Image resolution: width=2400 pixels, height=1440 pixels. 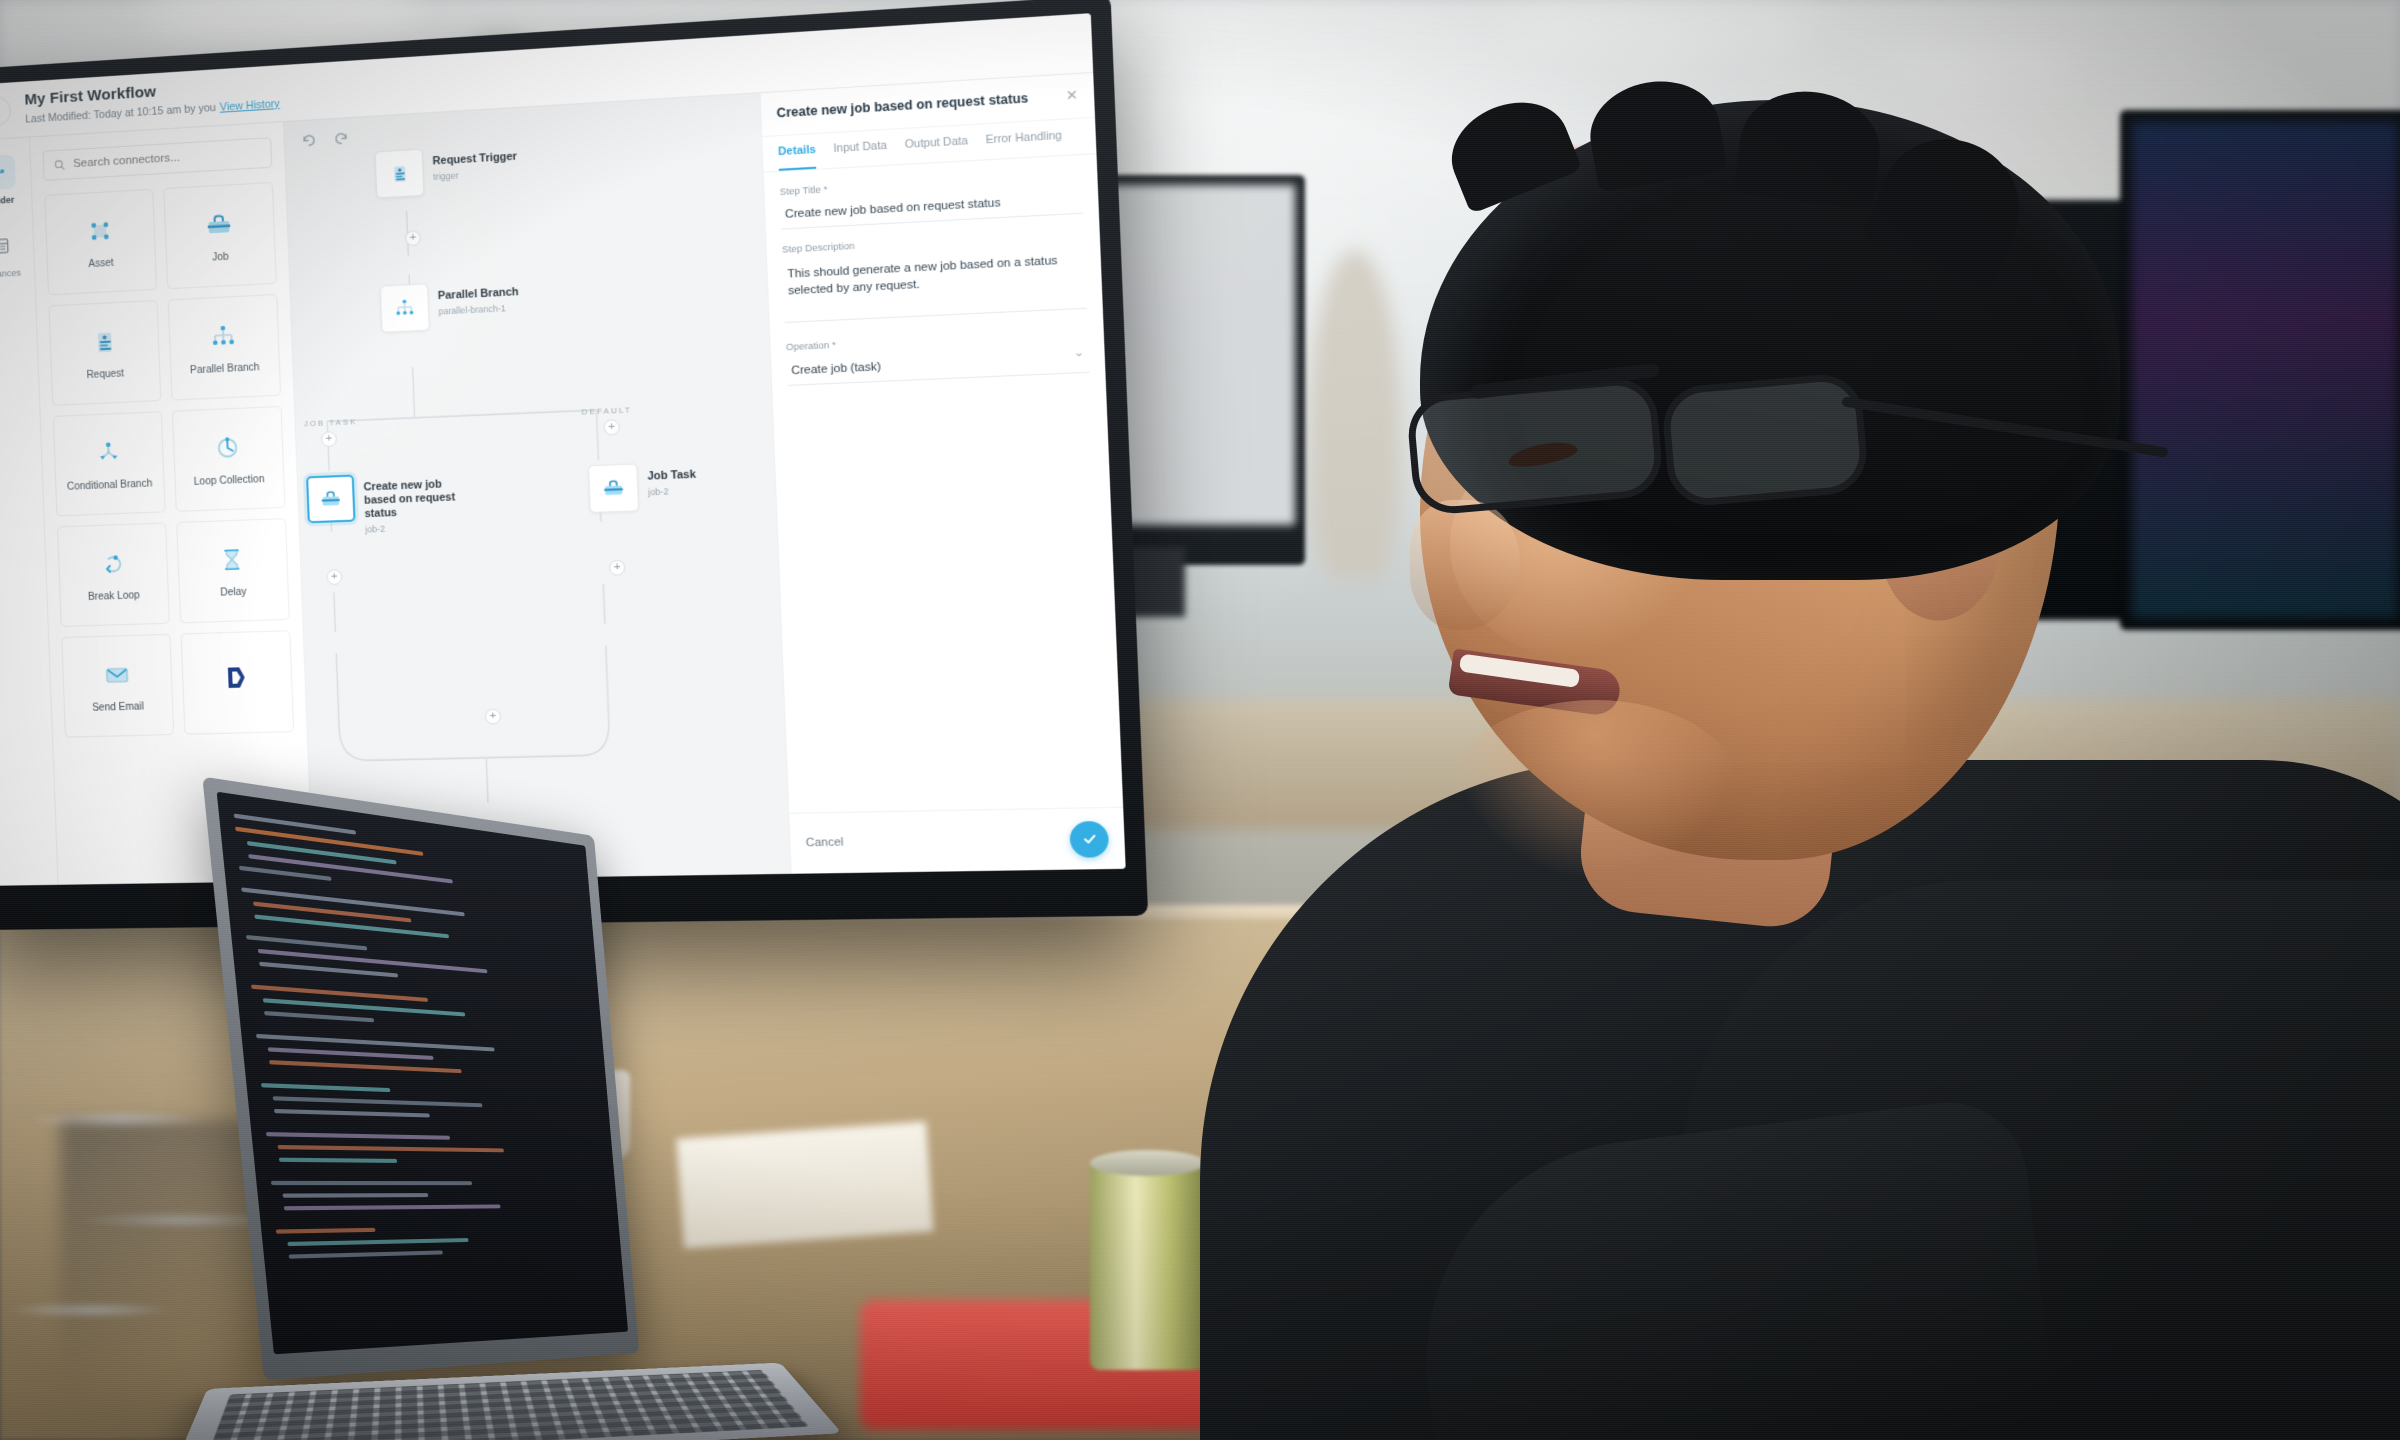 What do you see at coordinates (1765, 440) in the screenshot?
I see `glasses-lens-right` at bounding box center [1765, 440].